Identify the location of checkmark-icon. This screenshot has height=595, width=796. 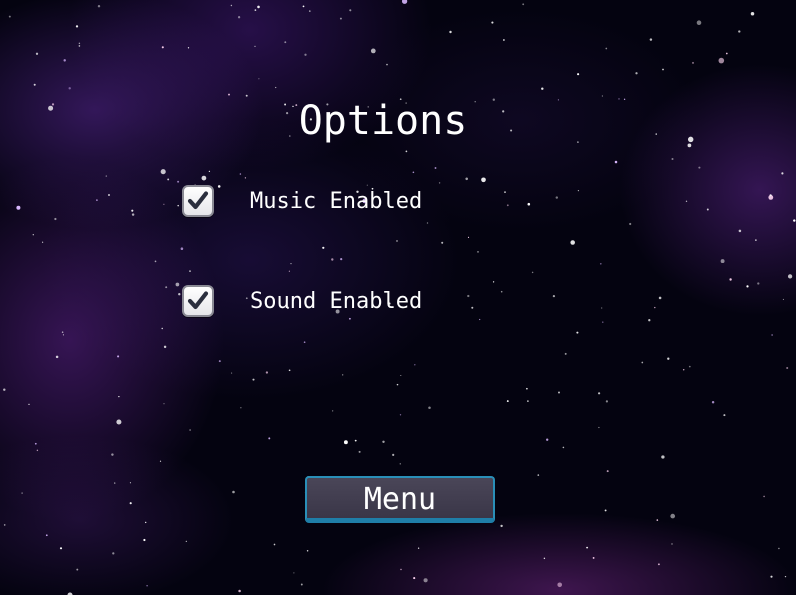
(198, 200).